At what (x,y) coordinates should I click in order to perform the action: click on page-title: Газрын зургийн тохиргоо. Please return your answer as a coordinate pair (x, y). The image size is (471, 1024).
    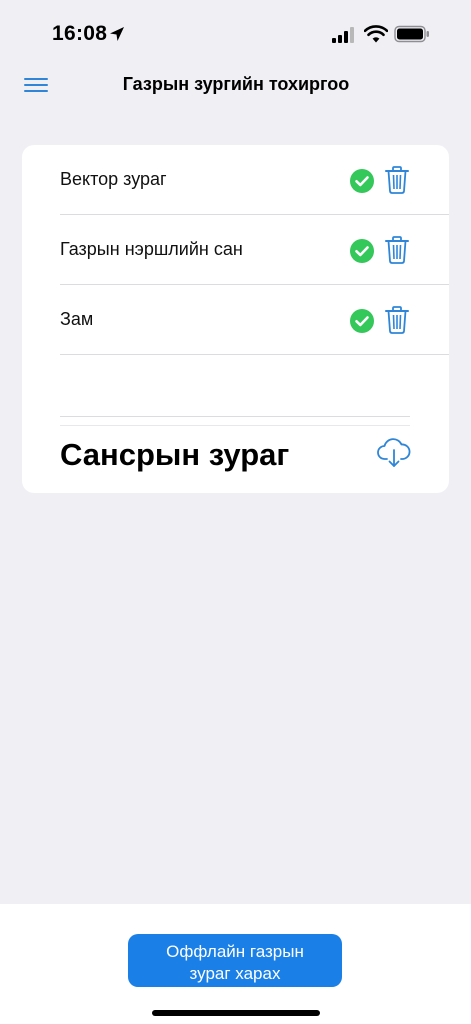
    Looking at the image, I should click on (236, 84).